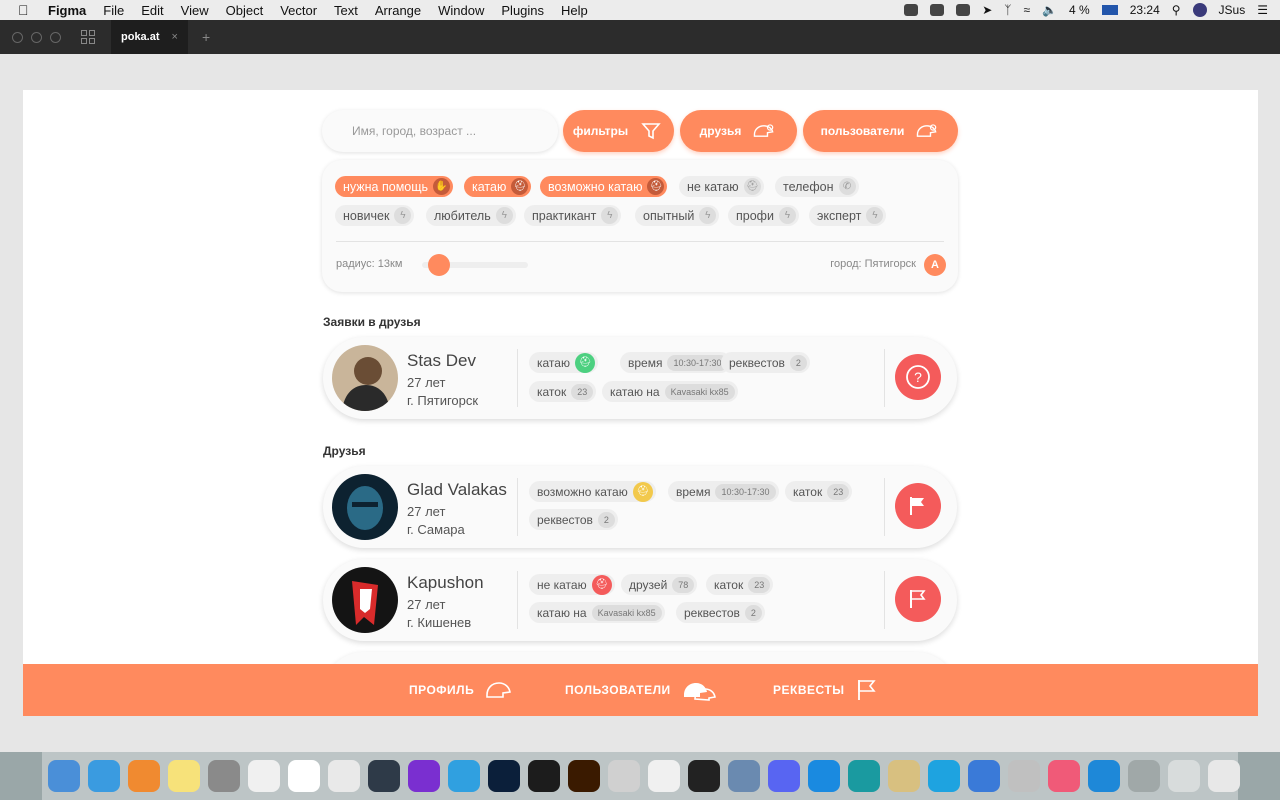 Image resolution: width=1280 pixels, height=800 pixels. I want to click on user-name: Glad Valakas, so click(457, 490).